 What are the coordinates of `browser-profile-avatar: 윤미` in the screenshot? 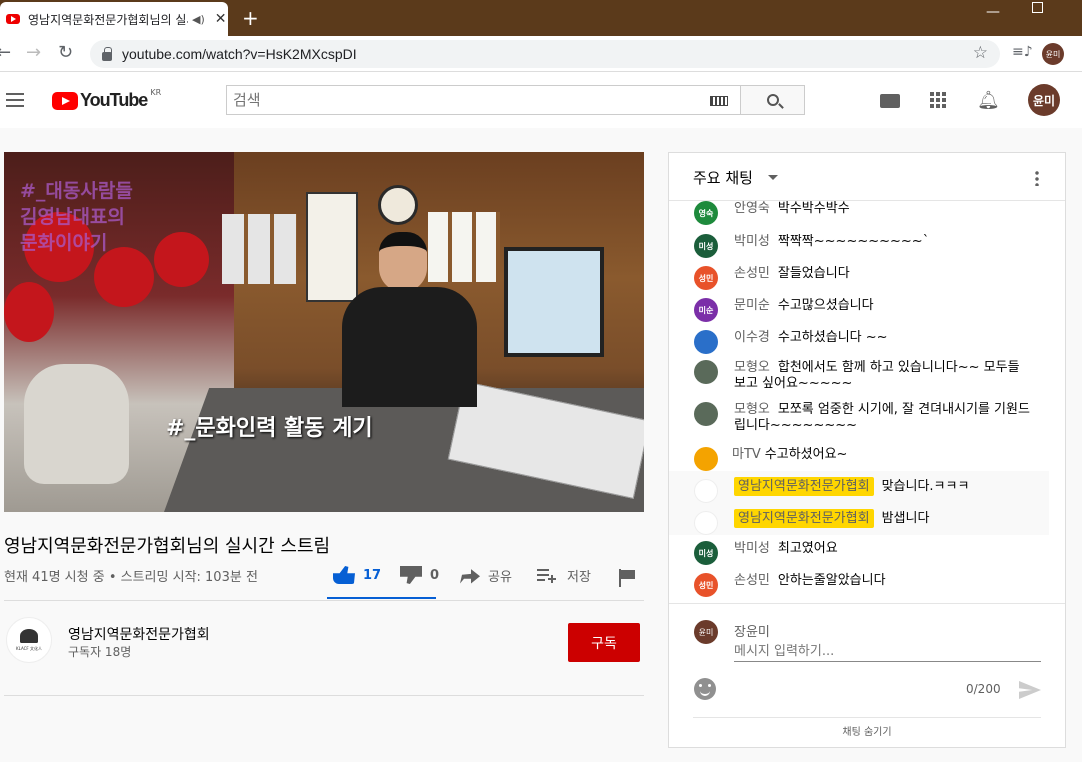 It's located at (1053, 54).